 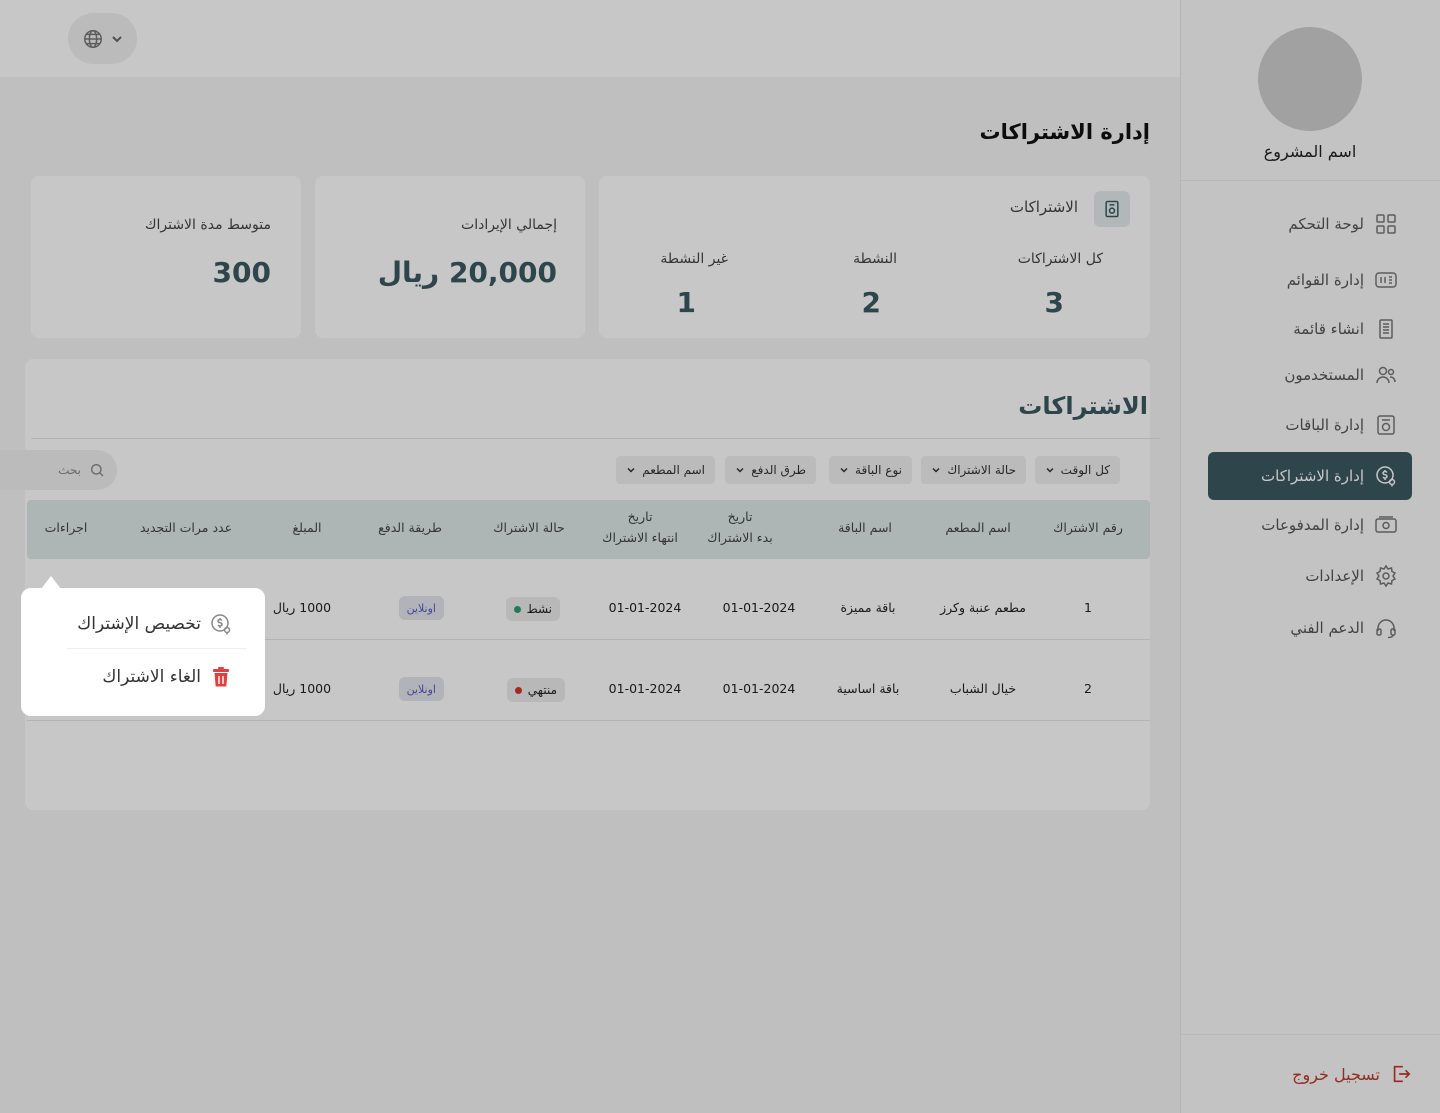 I want to click on cancel-subscription-option: الغاء الاشتراك, so click(x=167, y=677).